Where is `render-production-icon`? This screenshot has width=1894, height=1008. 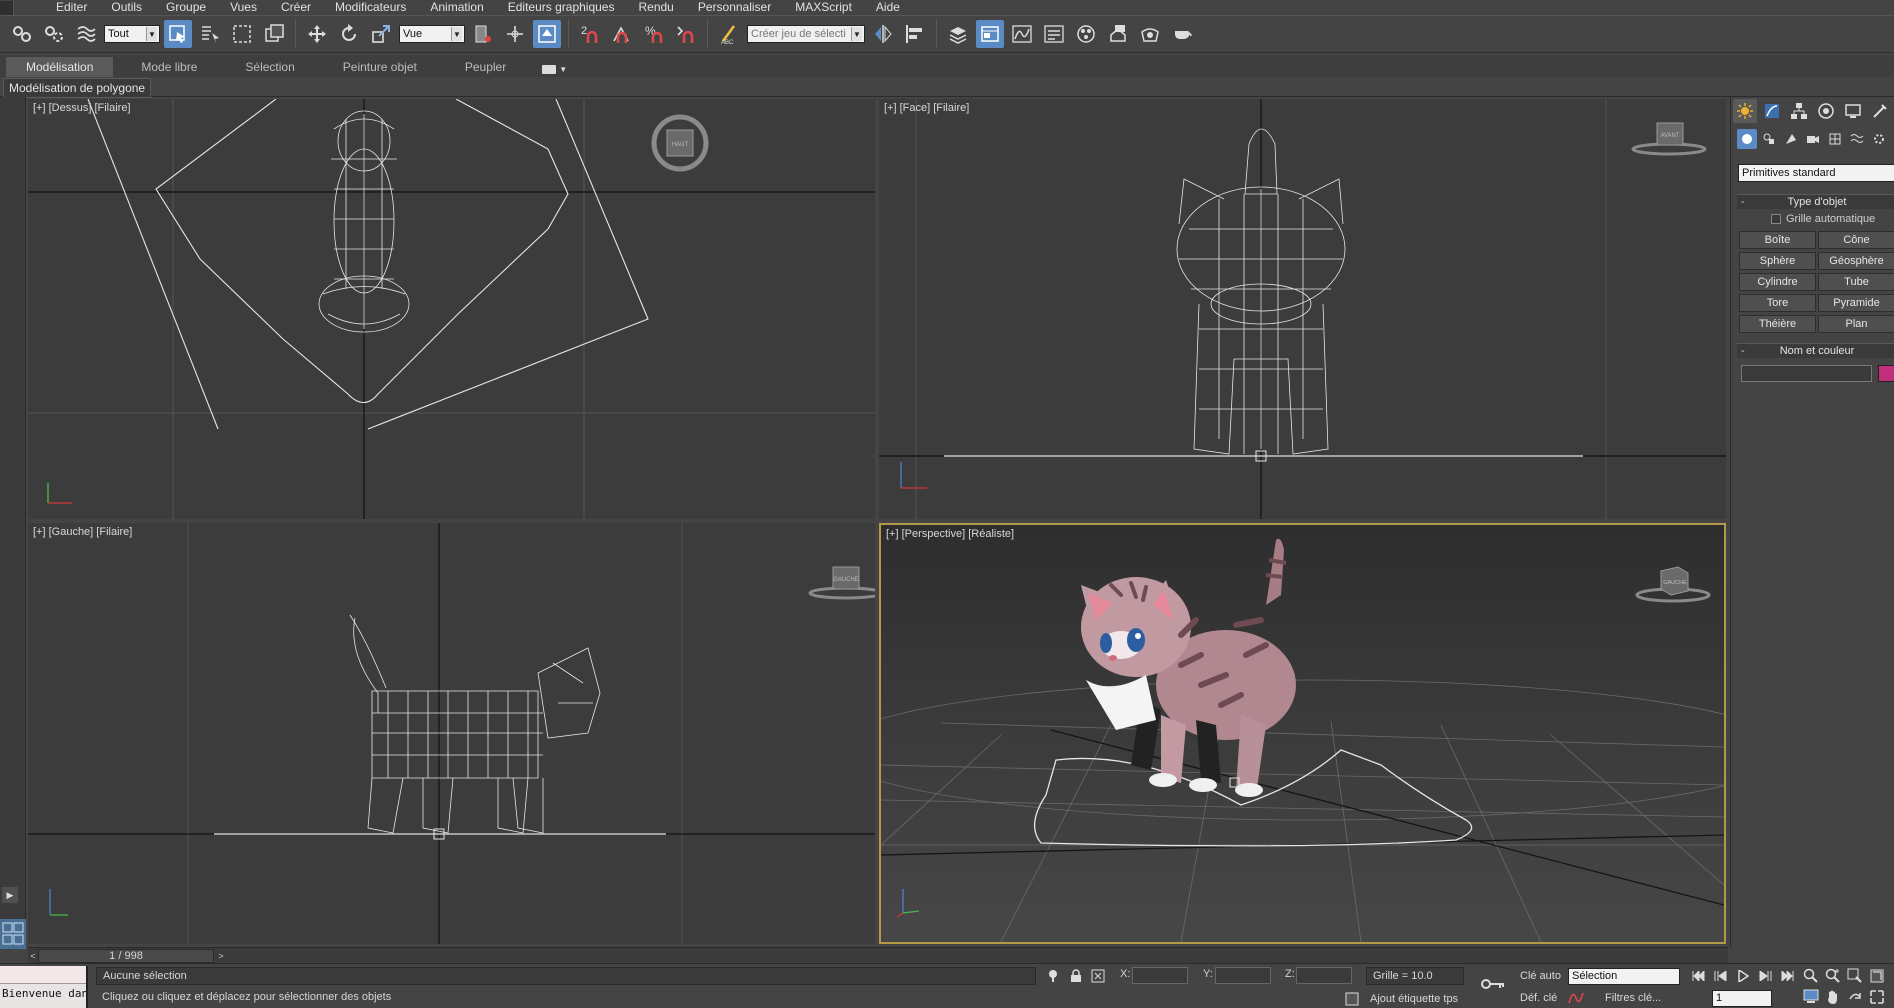
render-production-icon is located at coordinates (1182, 34).